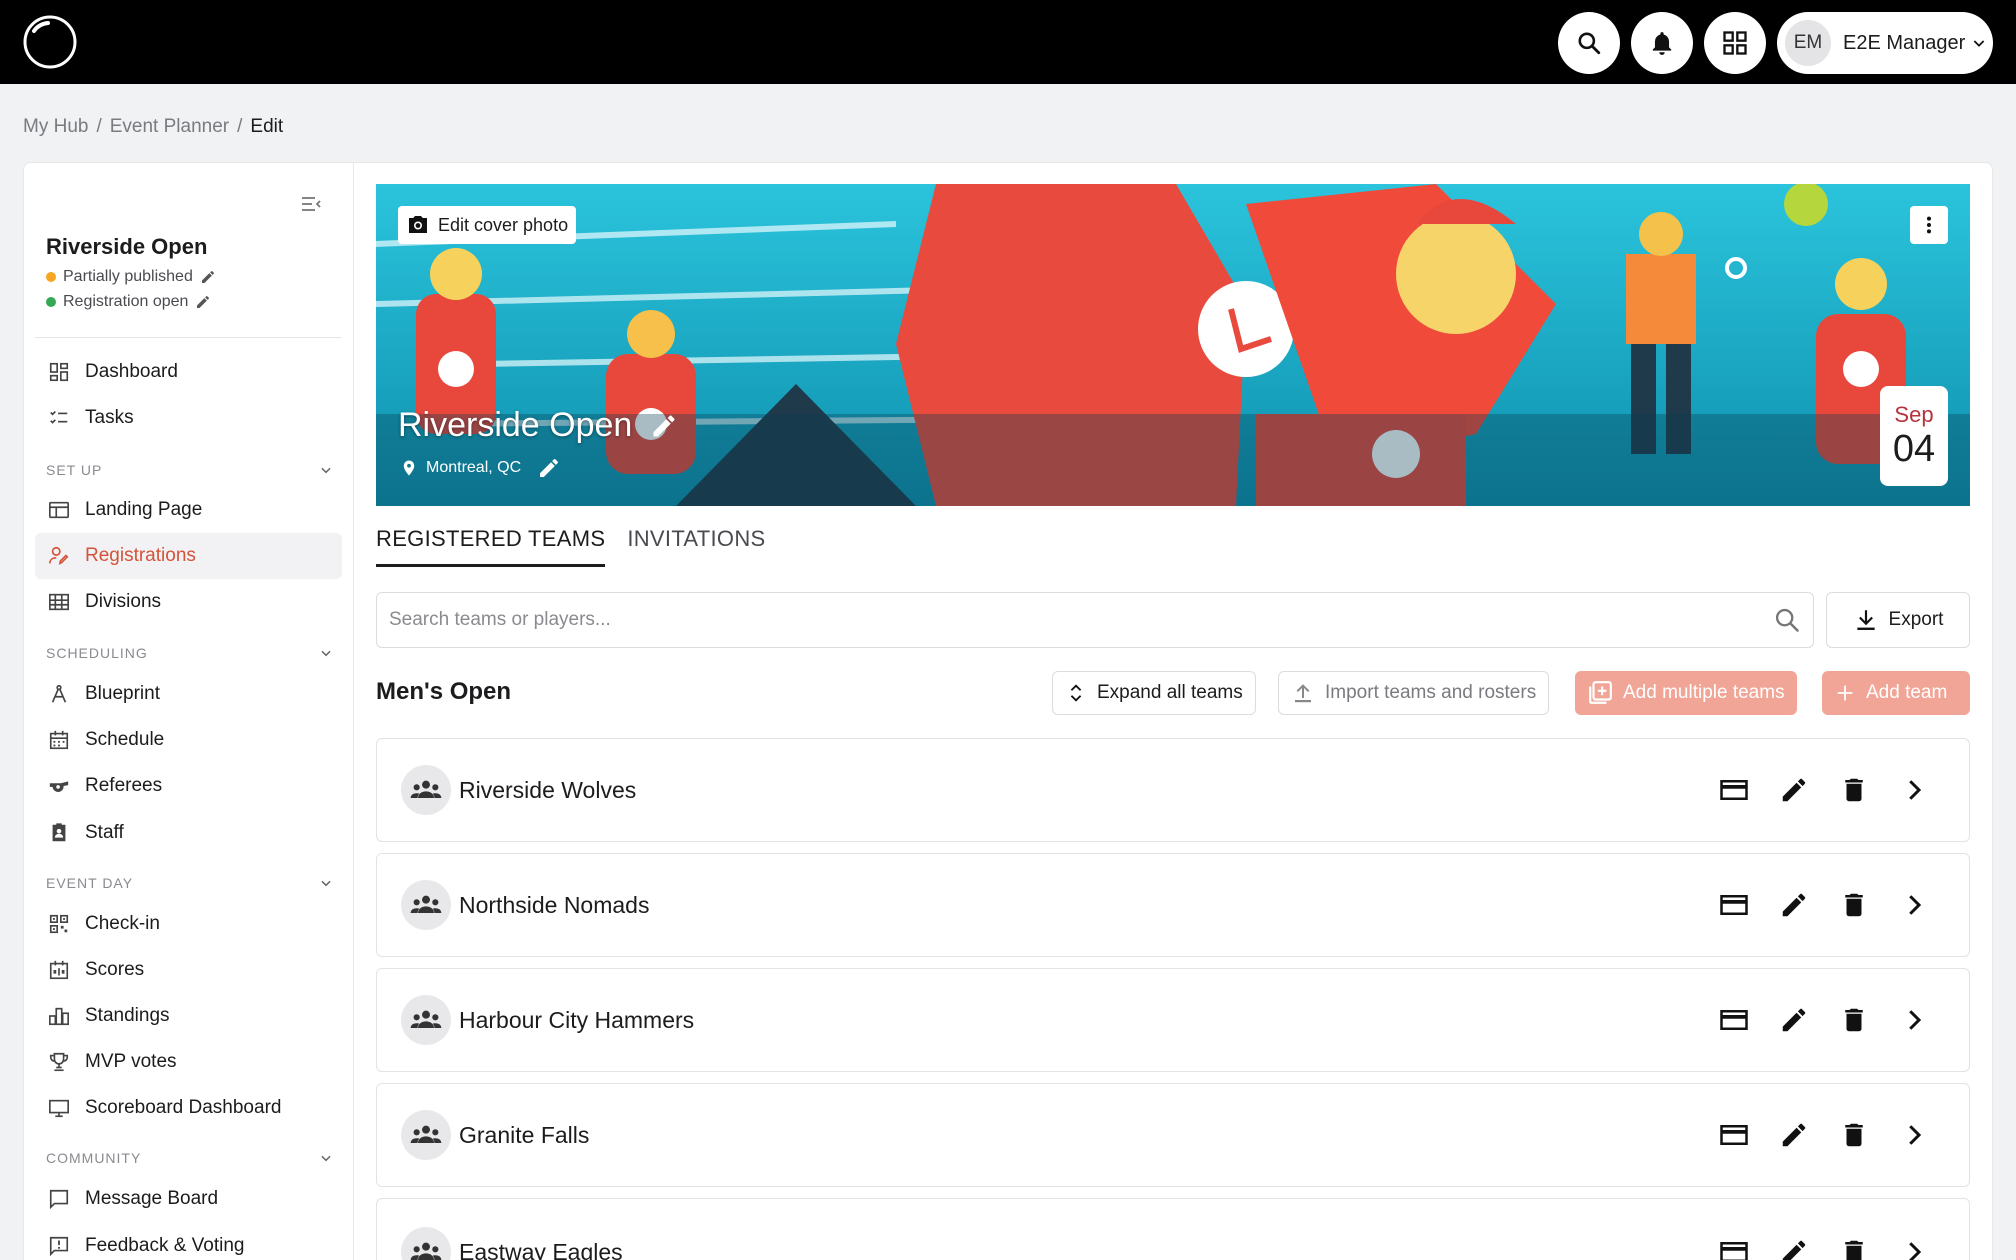  I want to click on section-scheduling: SCHEDULING, so click(189, 653).